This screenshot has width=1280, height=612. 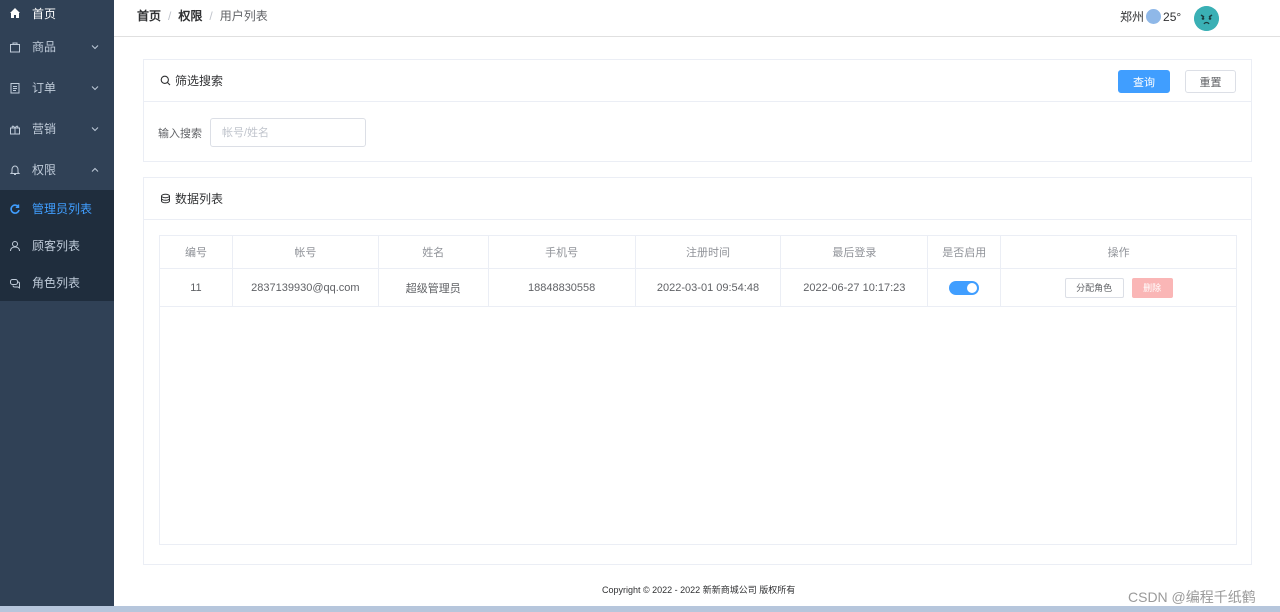 What do you see at coordinates (44, 88) in the screenshot?
I see `sidebar-item-label: 订单` at bounding box center [44, 88].